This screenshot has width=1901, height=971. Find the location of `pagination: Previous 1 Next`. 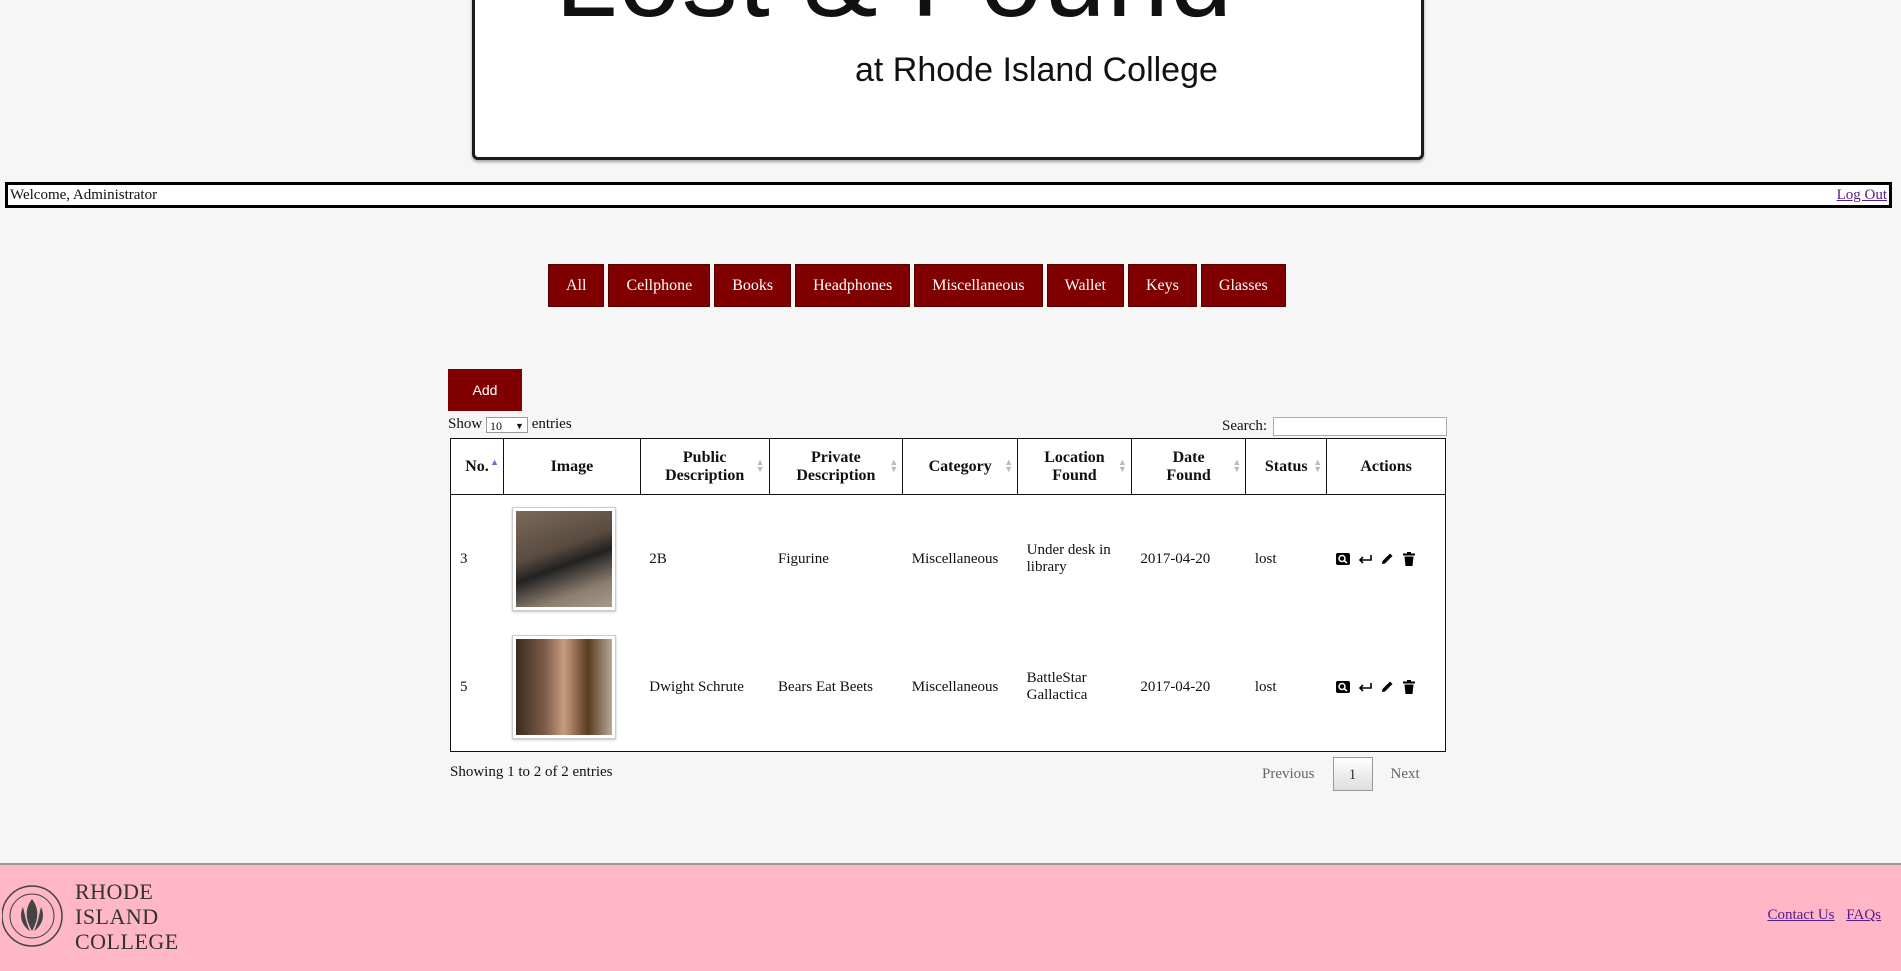

pagination: Previous 1 Next is located at coordinates (1341, 774).